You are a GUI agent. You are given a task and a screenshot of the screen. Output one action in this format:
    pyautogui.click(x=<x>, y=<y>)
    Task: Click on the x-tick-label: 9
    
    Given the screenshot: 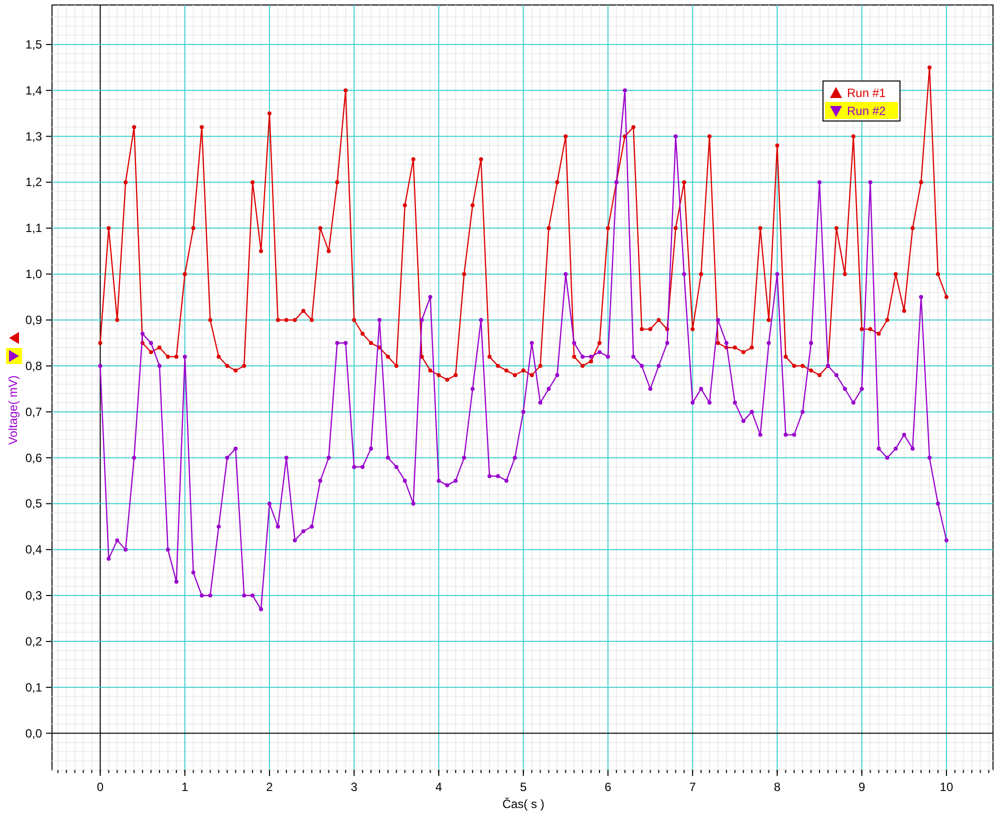 What is the action you would take?
    pyautogui.click(x=862, y=787)
    